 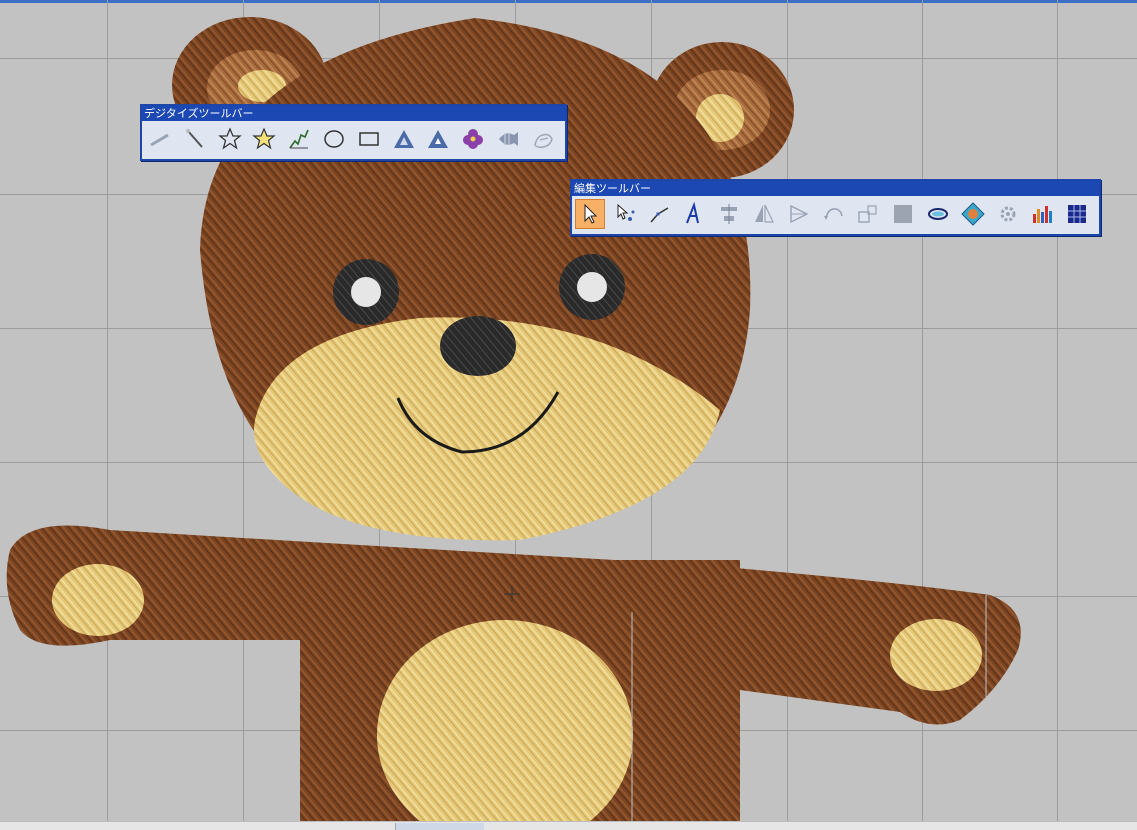 I want to click on monogram-diamond-icon, so click(x=973, y=214).